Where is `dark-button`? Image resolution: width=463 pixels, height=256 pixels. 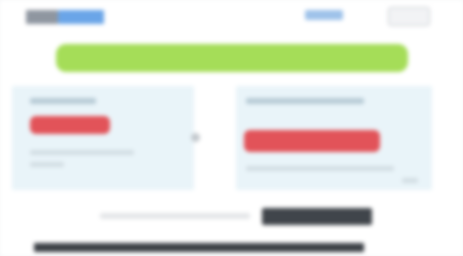 dark-button is located at coordinates (317, 216).